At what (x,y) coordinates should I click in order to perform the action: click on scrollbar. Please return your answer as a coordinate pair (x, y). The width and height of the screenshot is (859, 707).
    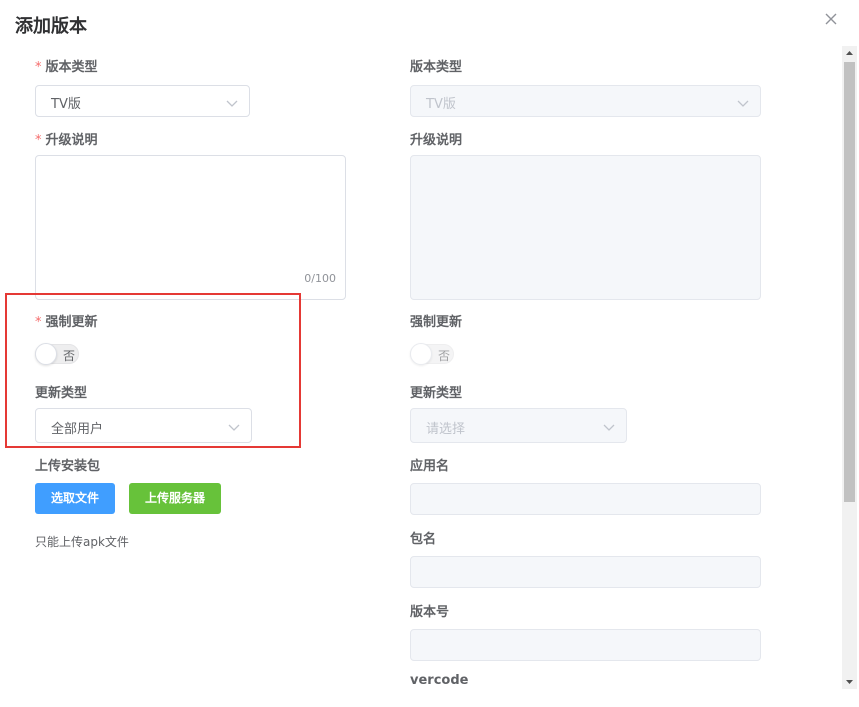
    Looking at the image, I should click on (849, 367).